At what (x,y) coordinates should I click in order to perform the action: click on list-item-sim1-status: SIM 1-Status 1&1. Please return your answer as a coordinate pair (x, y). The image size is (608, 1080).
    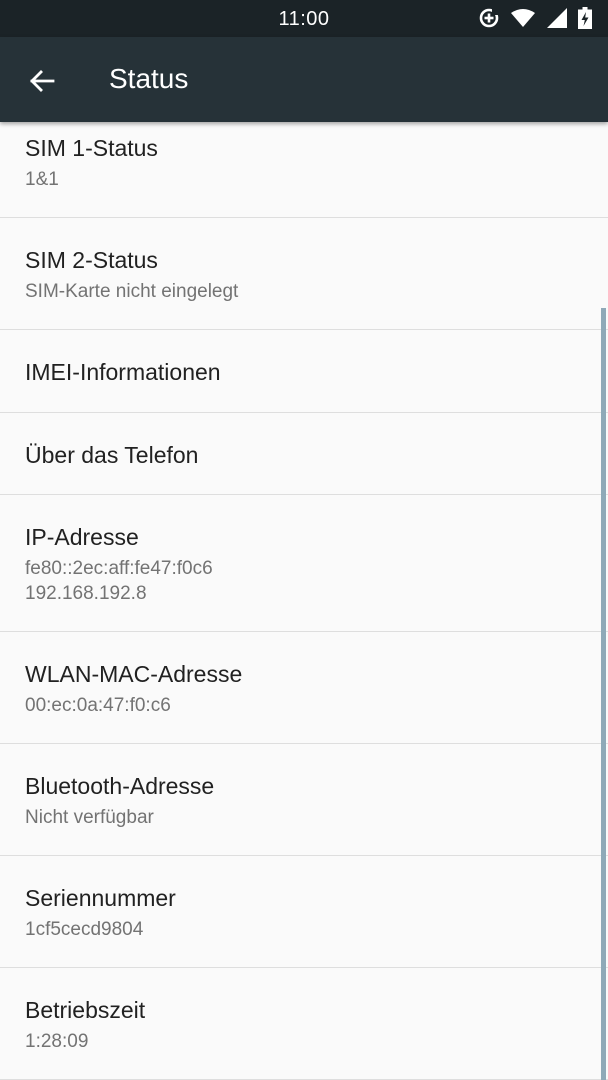
    Looking at the image, I should click on (304, 170).